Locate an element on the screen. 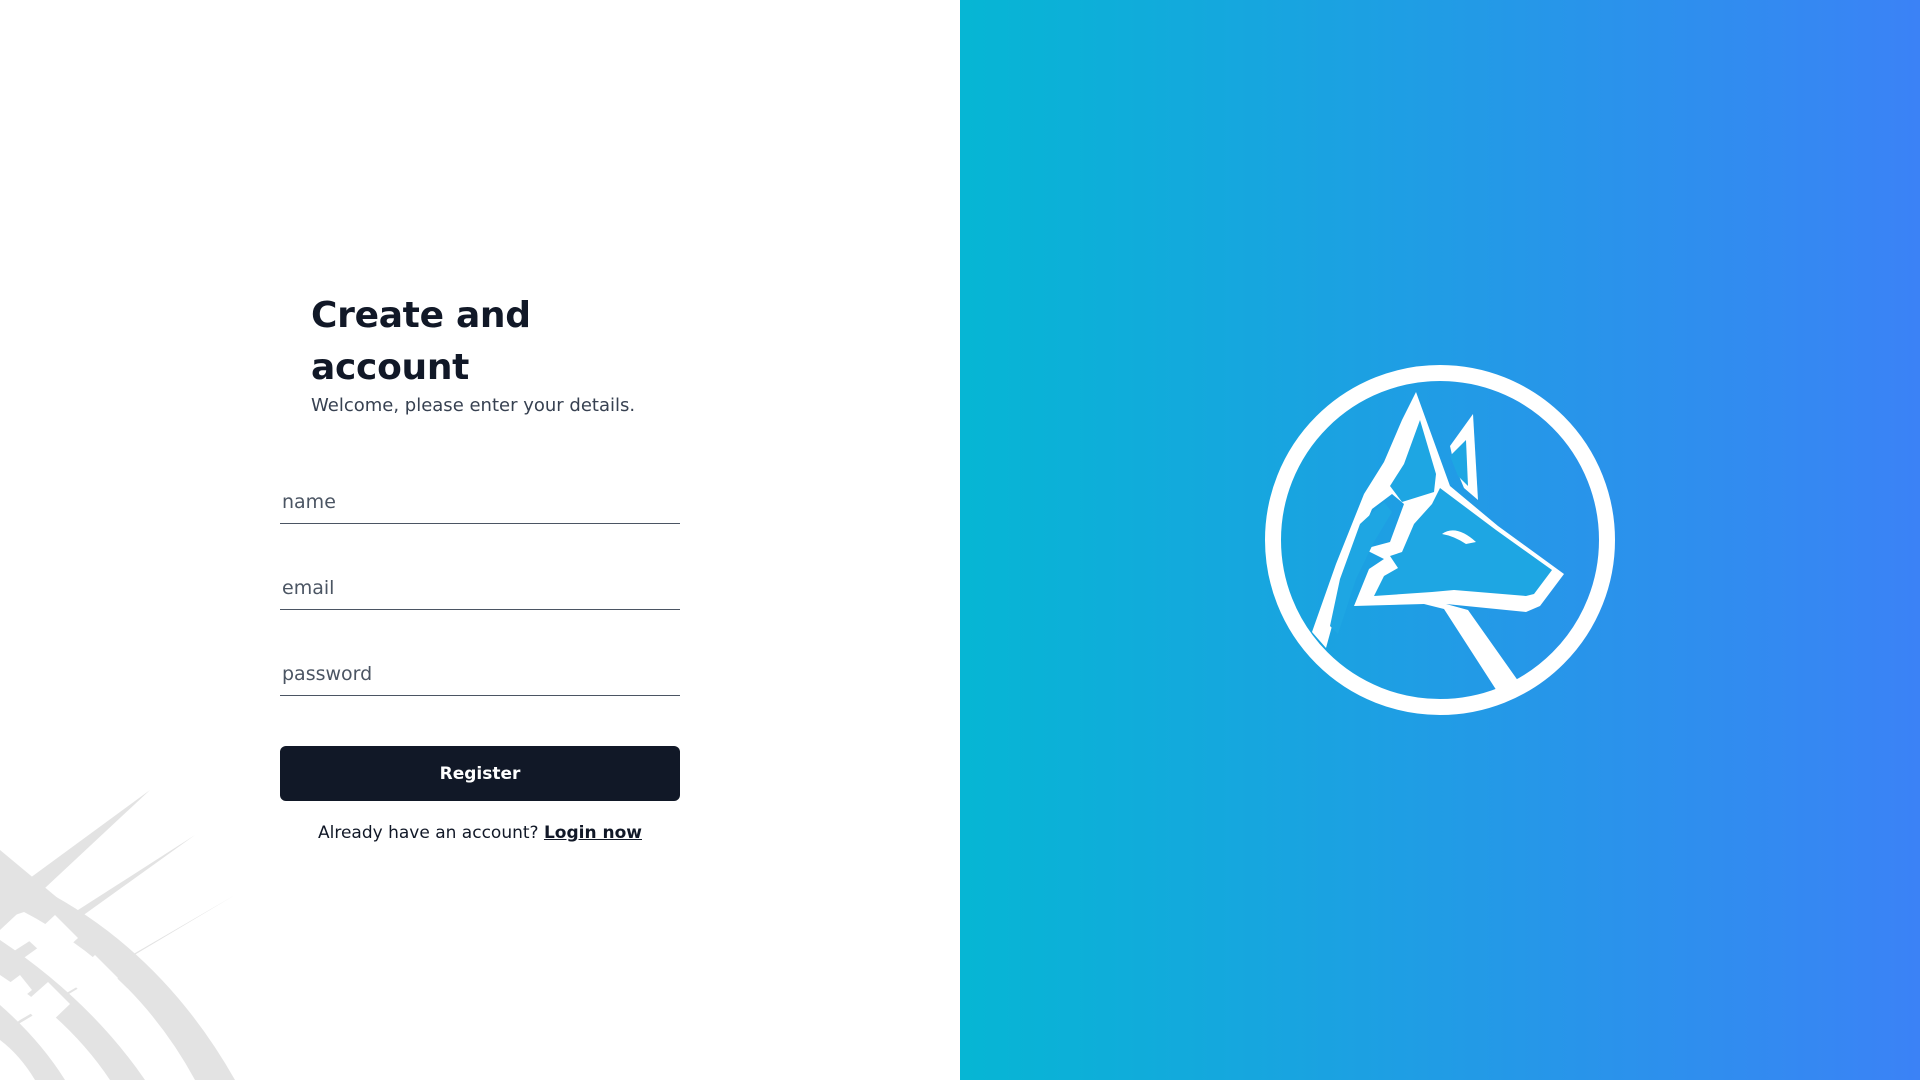 The height and width of the screenshot is (1080, 1920). crosshatch-decor-icon is located at coordinates (117, 935).